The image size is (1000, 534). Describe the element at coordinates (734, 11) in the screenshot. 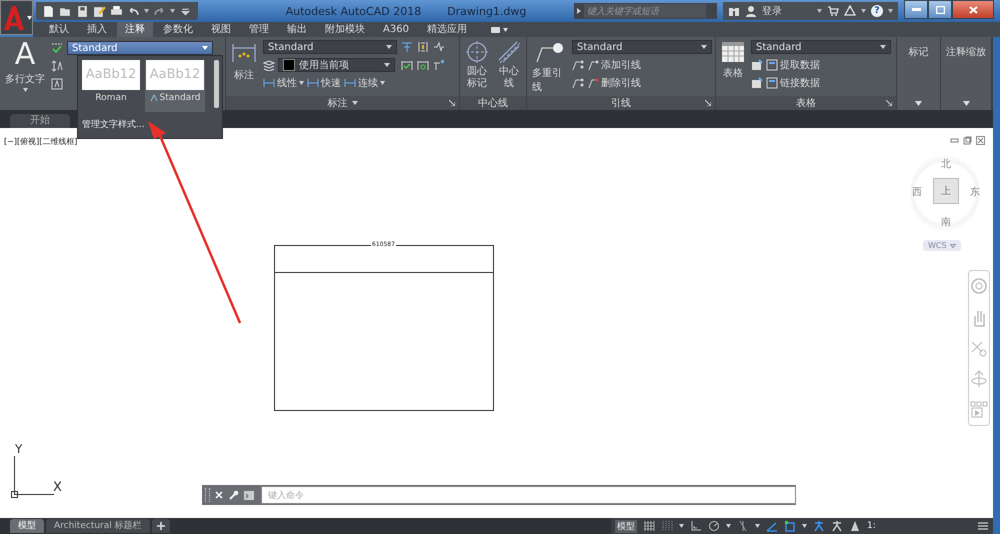

I see `binoculars-icon` at that location.